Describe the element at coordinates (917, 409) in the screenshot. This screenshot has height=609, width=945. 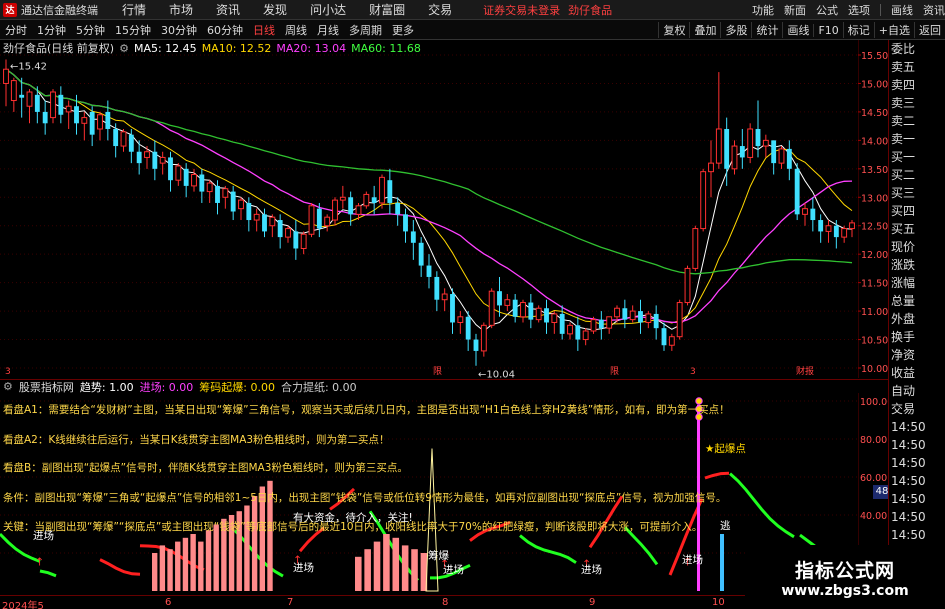
I see `side-item-20: 交易` at that location.